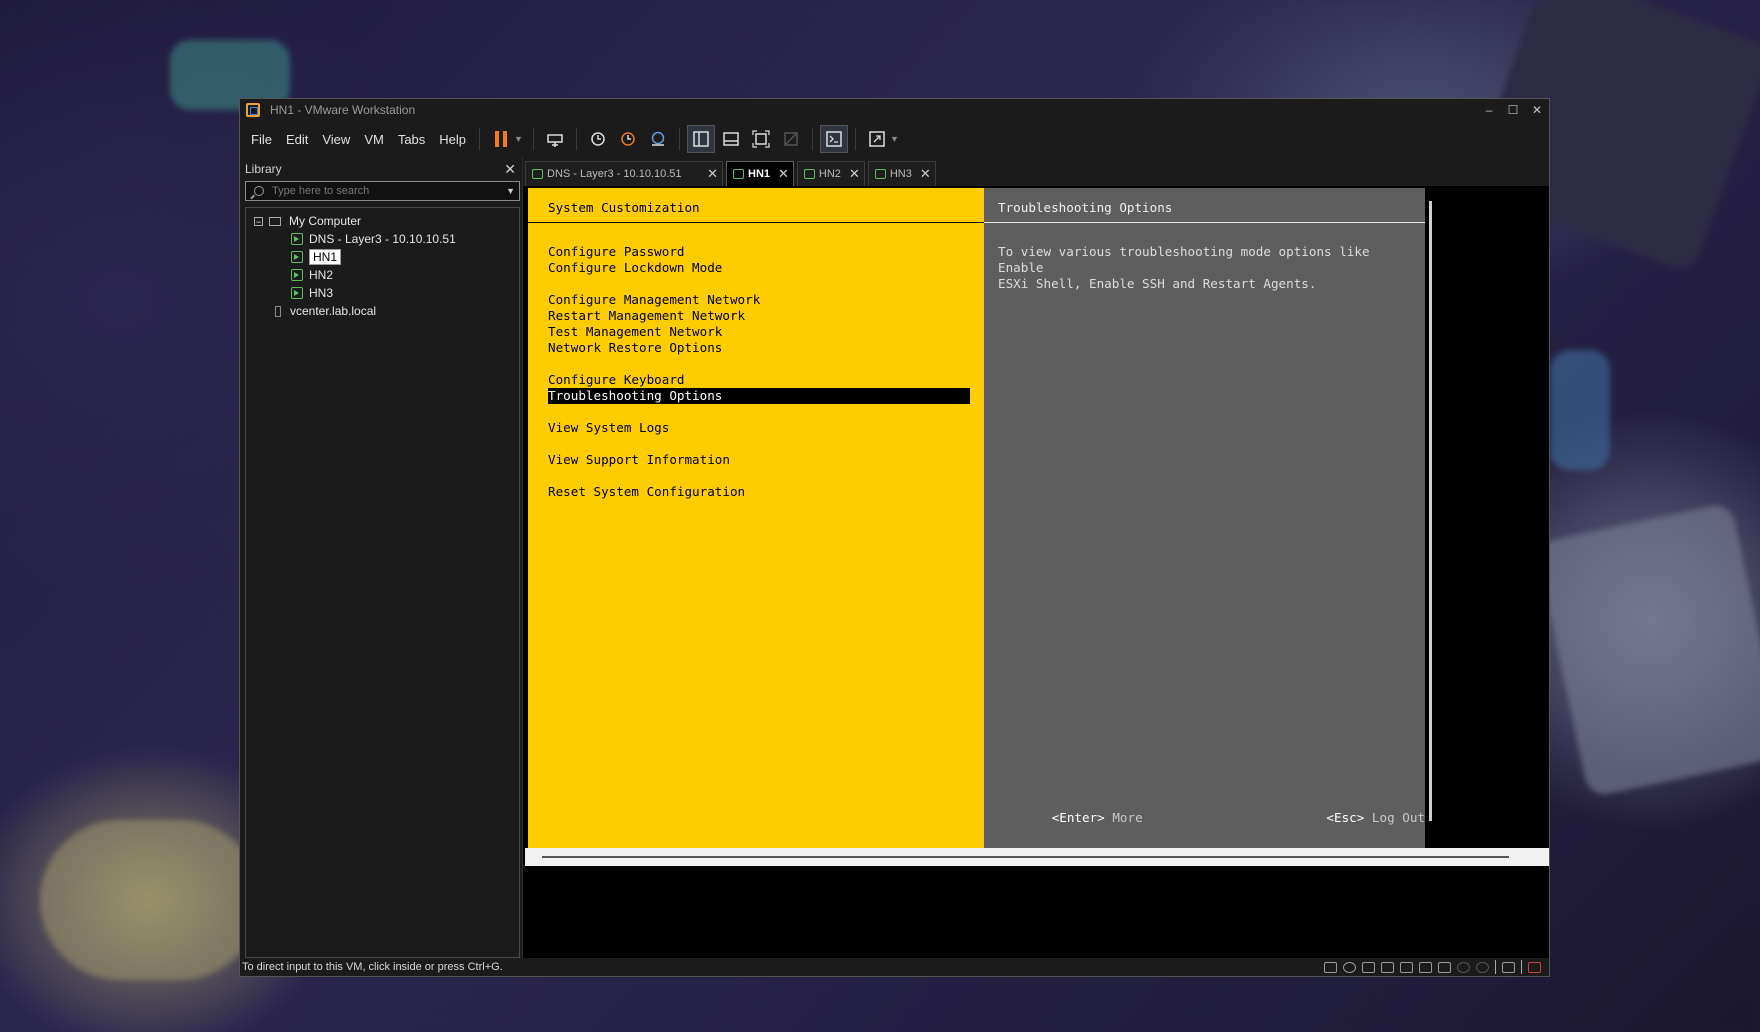 Image resolution: width=1760 pixels, height=1032 pixels. I want to click on tab-hn2: HN2 ✕, so click(830, 173).